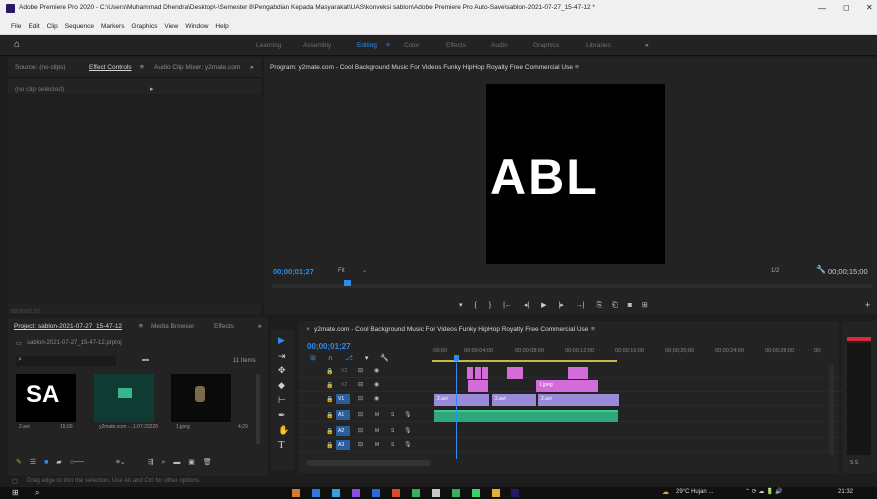 The image size is (877, 499). What do you see at coordinates (577, 67) in the screenshot?
I see `program-menu-icon: ≡` at bounding box center [577, 67].